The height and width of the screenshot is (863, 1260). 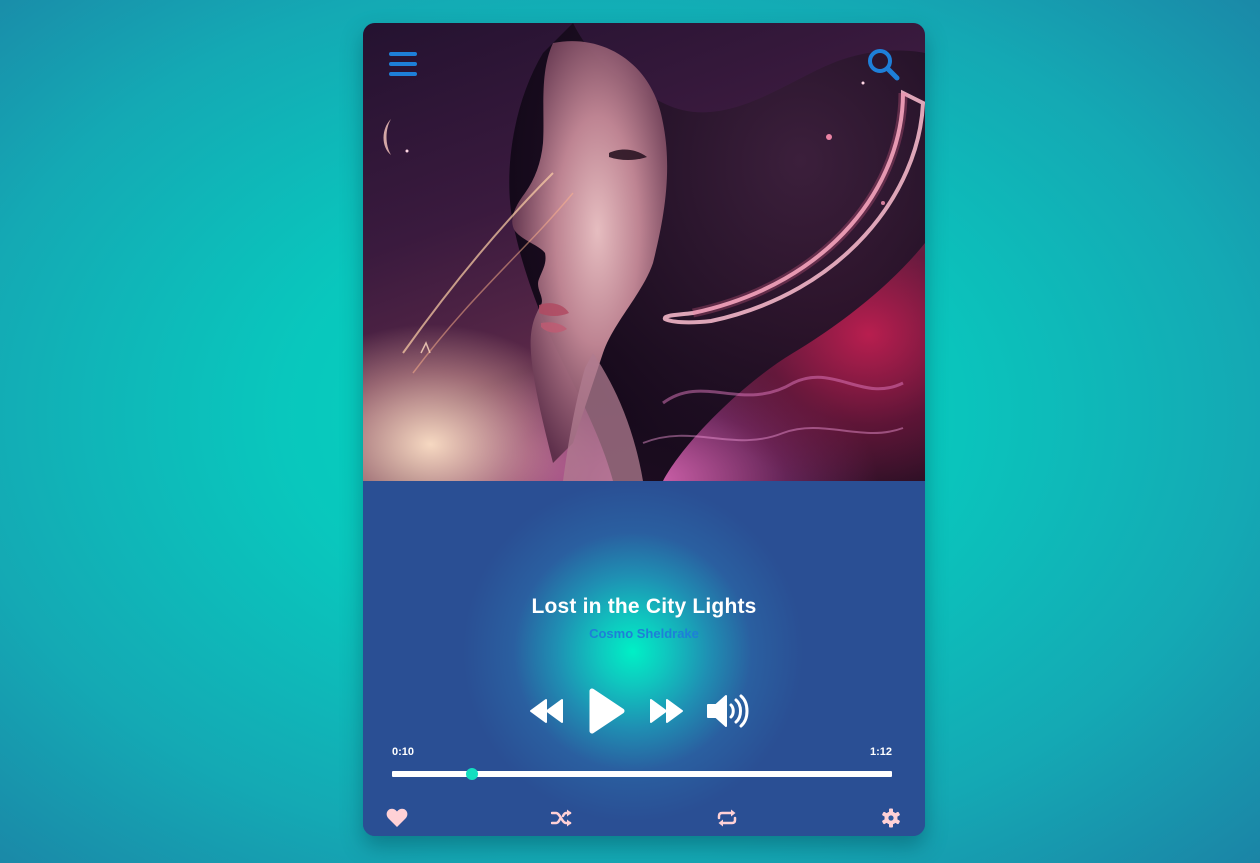 I want to click on search-icon, so click(x=883, y=64).